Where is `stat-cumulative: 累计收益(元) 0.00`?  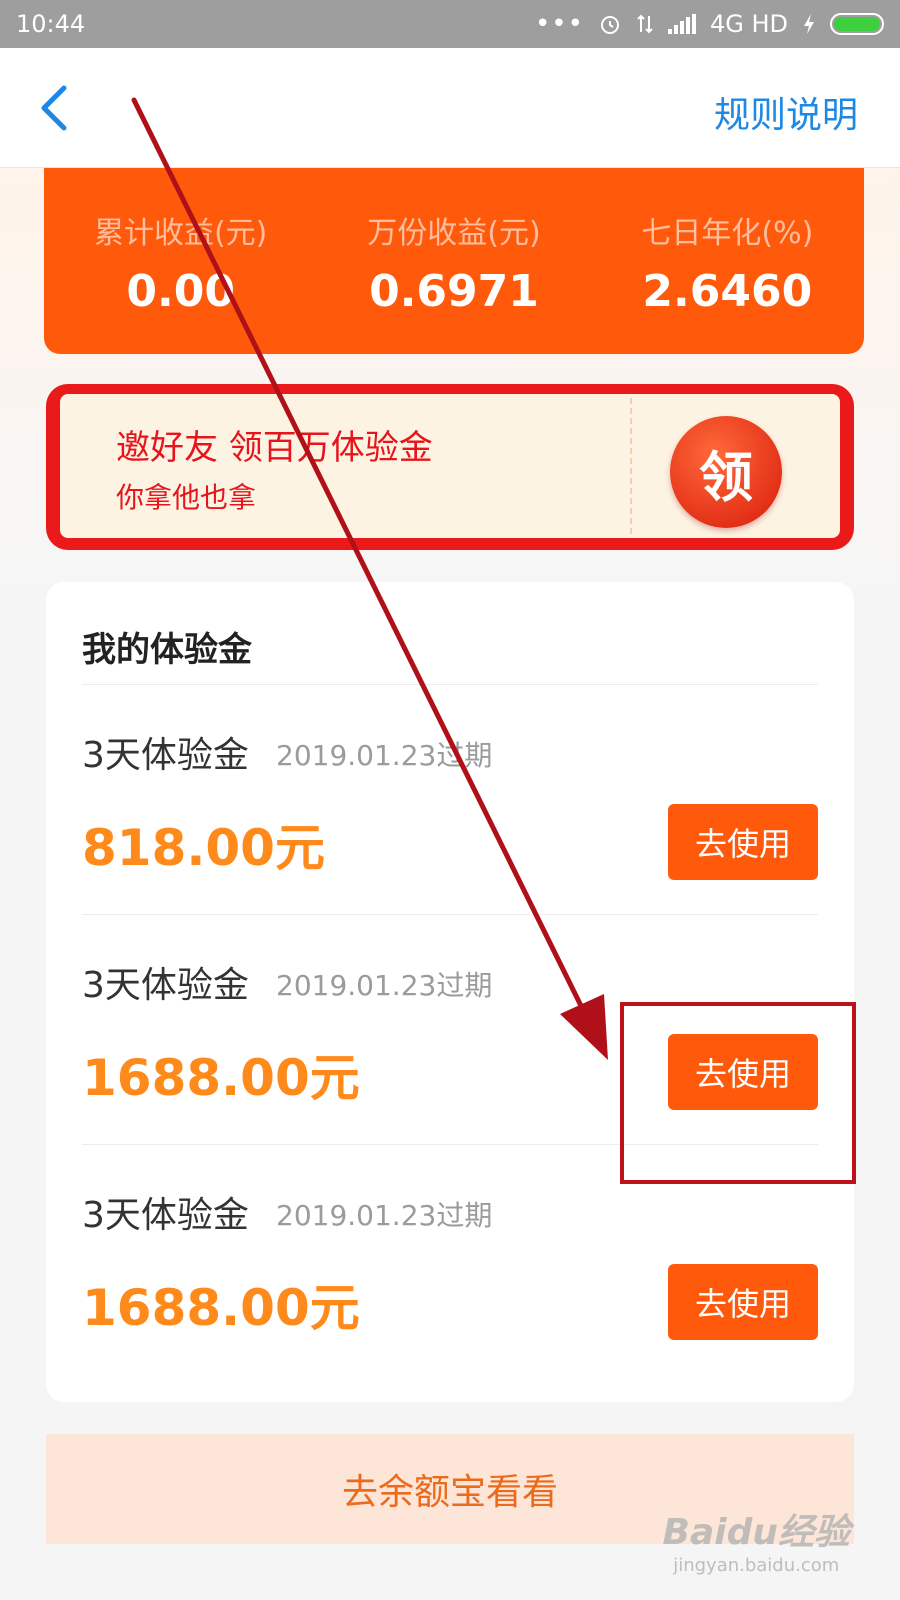
stat-cumulative: 累计收益(元) 0.00 is located at coordinates (180, 261).